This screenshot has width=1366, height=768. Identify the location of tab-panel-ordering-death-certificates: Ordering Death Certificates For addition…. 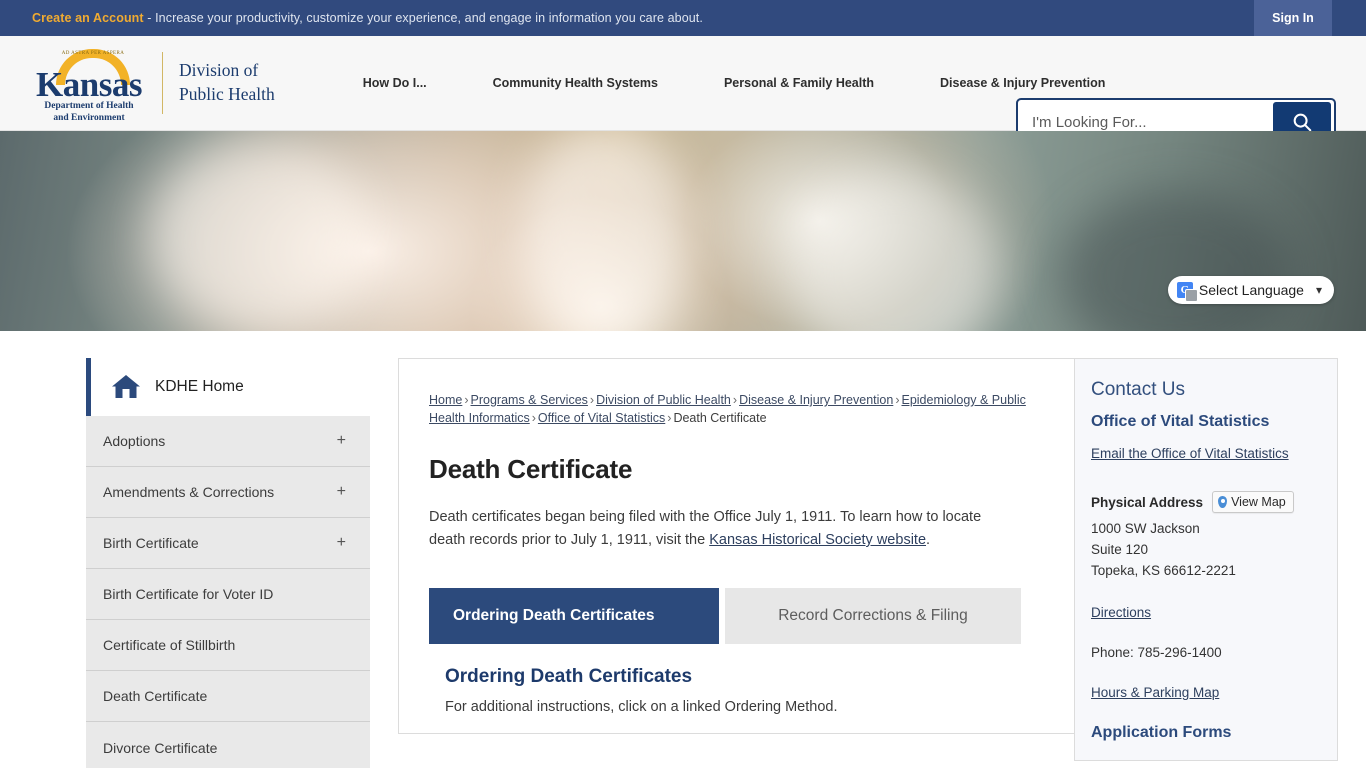
(736, 688).